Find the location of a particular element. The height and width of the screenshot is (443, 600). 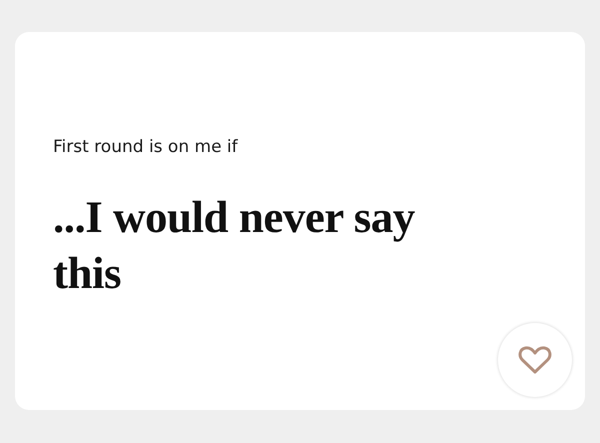

like-button is located at coordinates (535, 360).